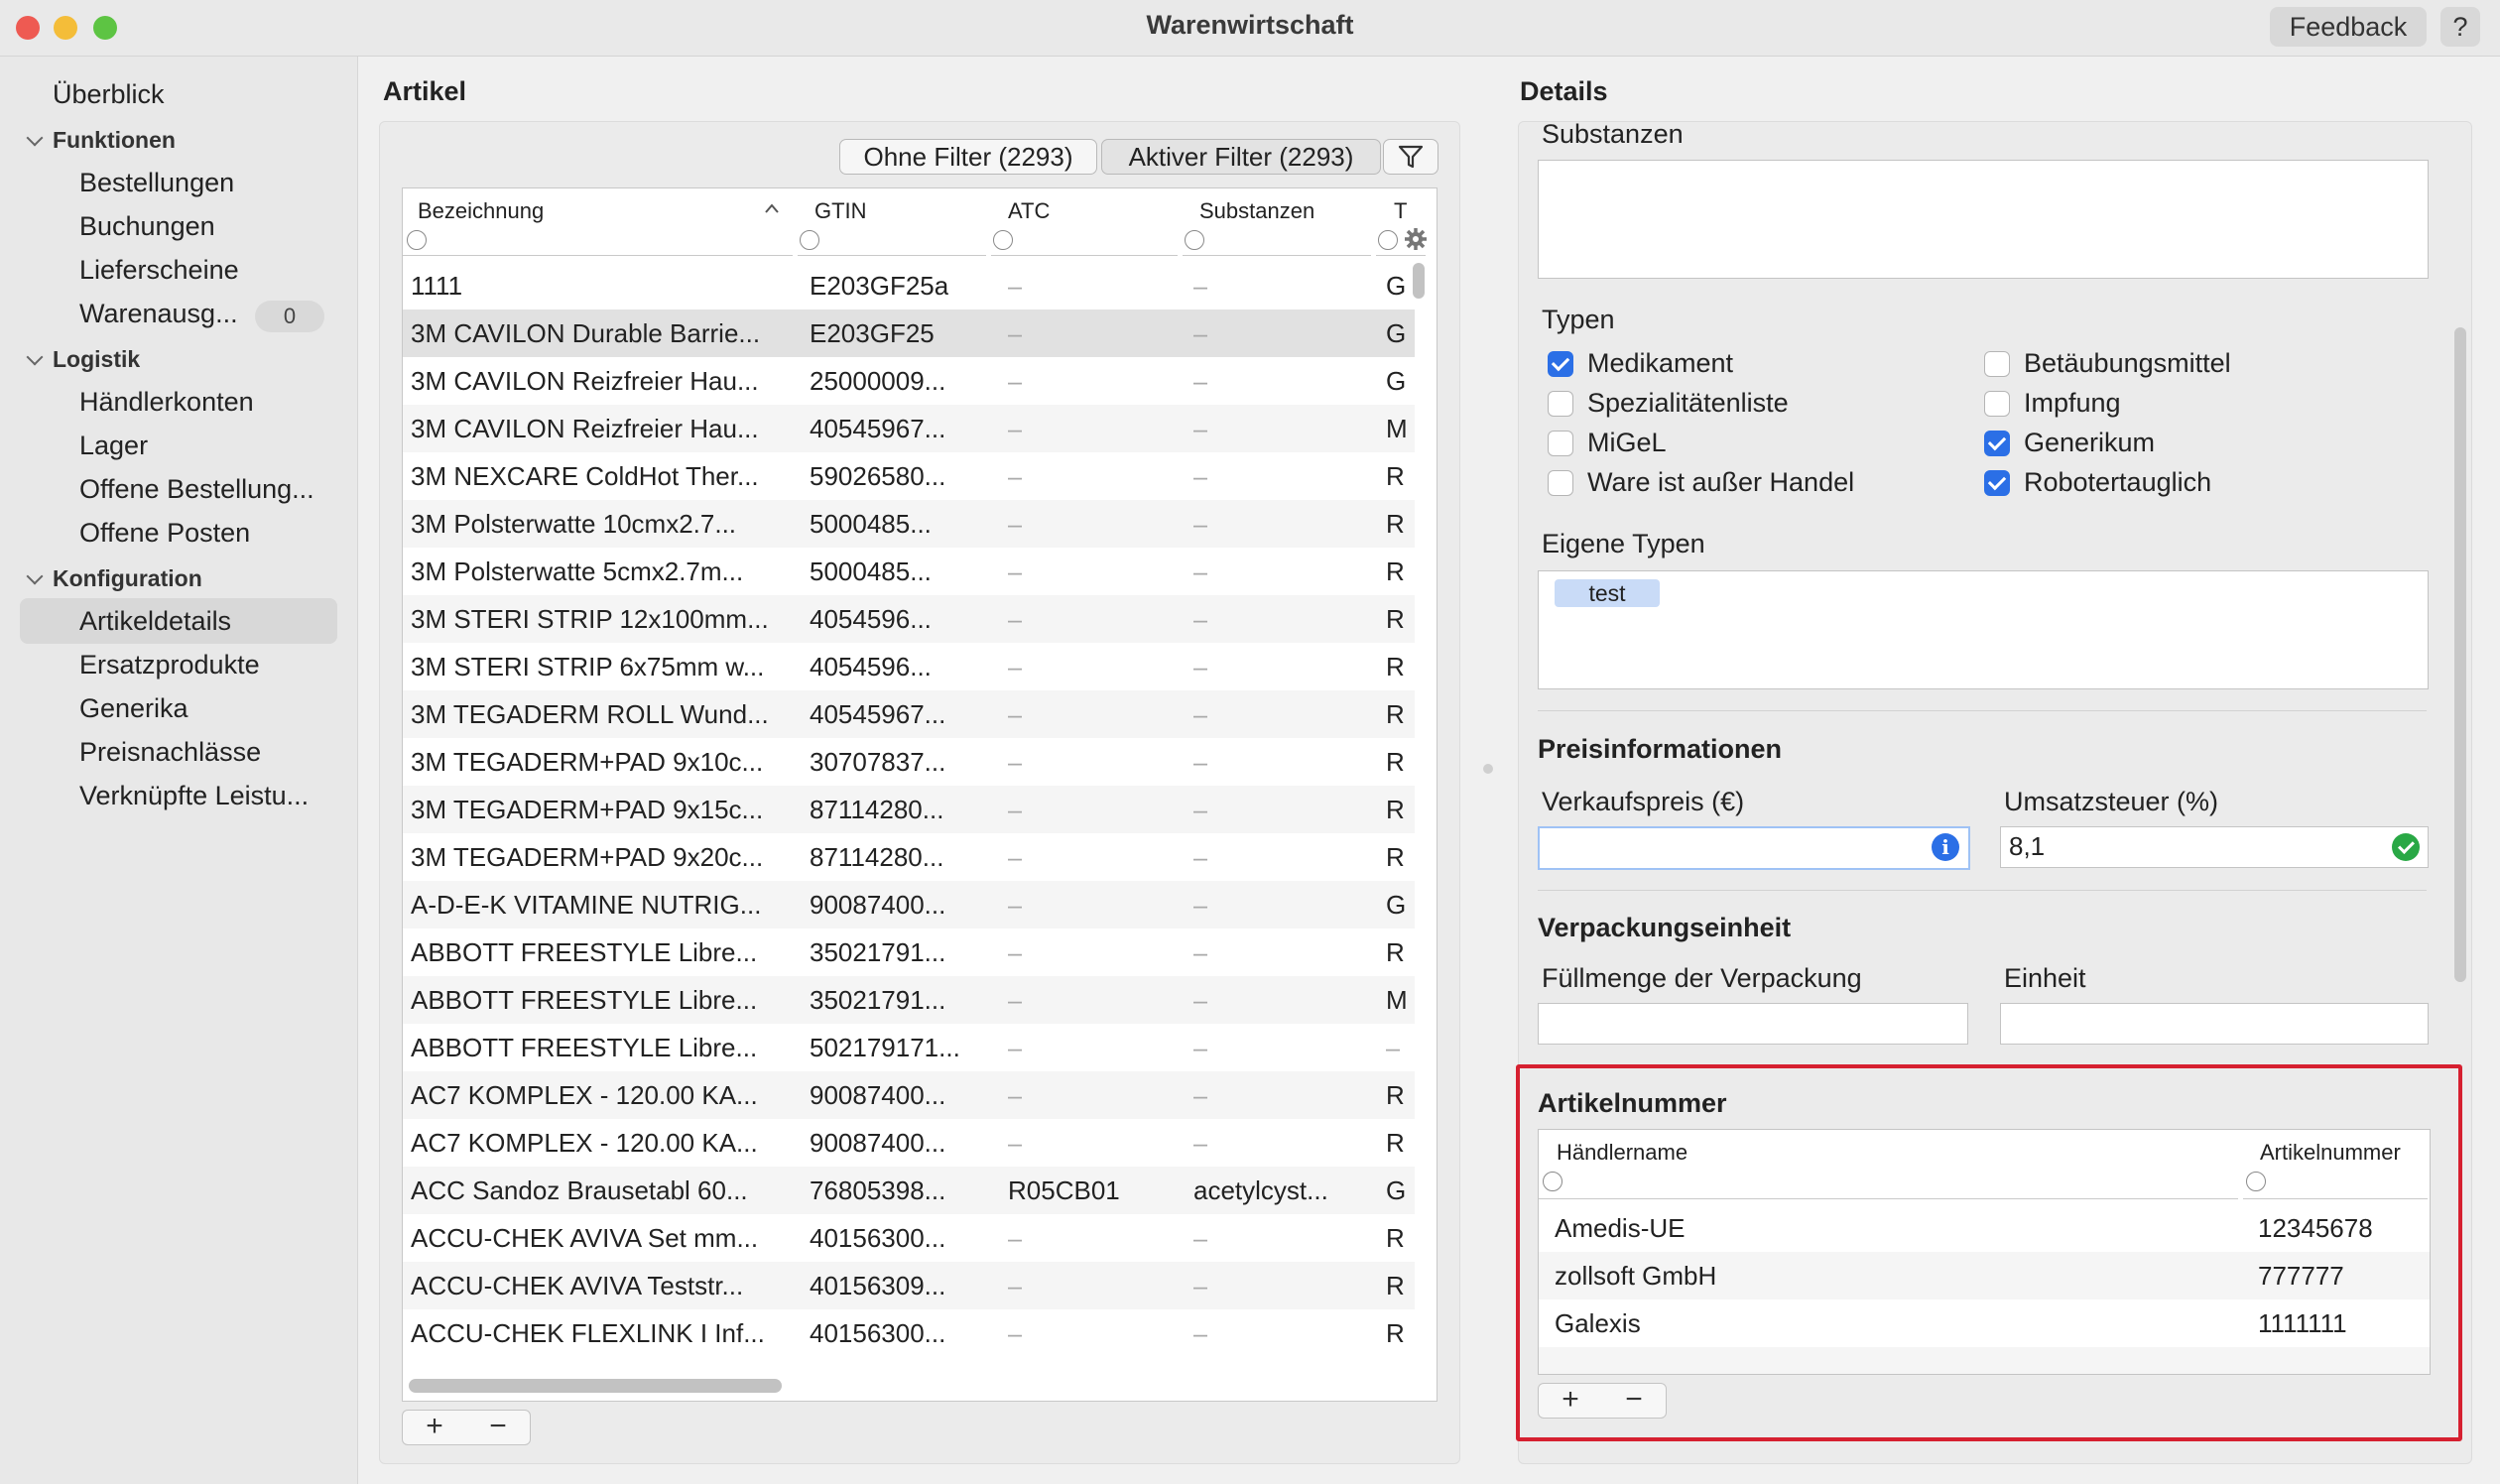  I want to click on table-row: ABBOTT FREESTYLE Libre... 35021791... – – M, so click(909, 1000).